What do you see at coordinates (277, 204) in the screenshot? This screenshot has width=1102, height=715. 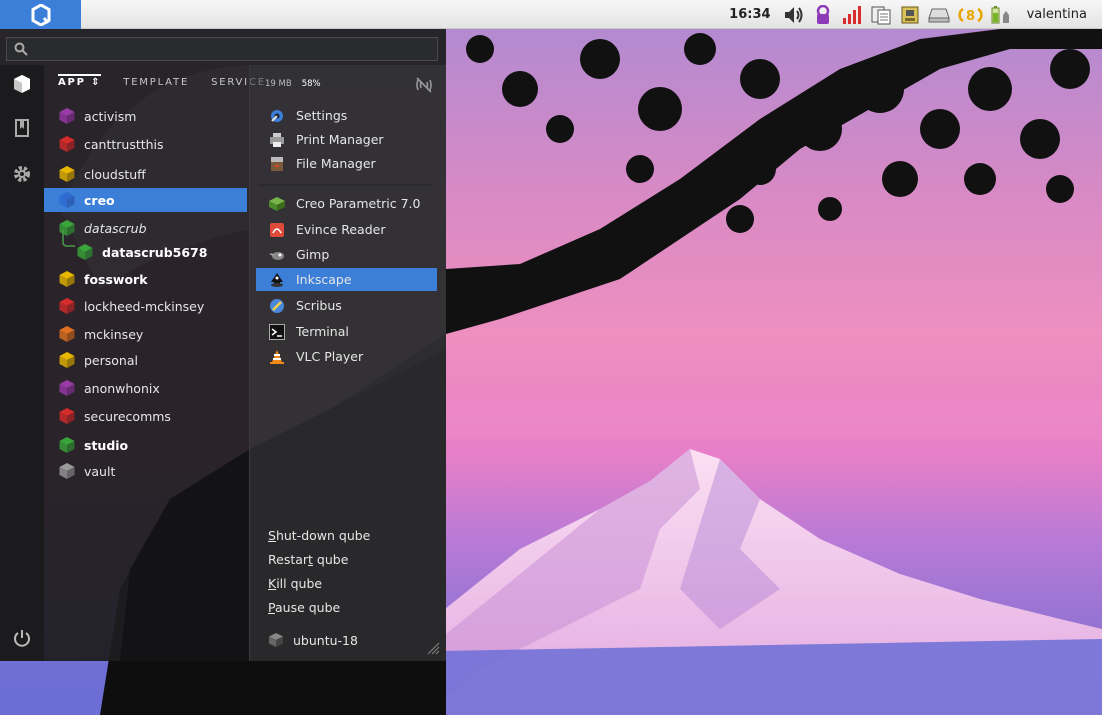 I see `creo-icon` at bounding box center [277, 204].